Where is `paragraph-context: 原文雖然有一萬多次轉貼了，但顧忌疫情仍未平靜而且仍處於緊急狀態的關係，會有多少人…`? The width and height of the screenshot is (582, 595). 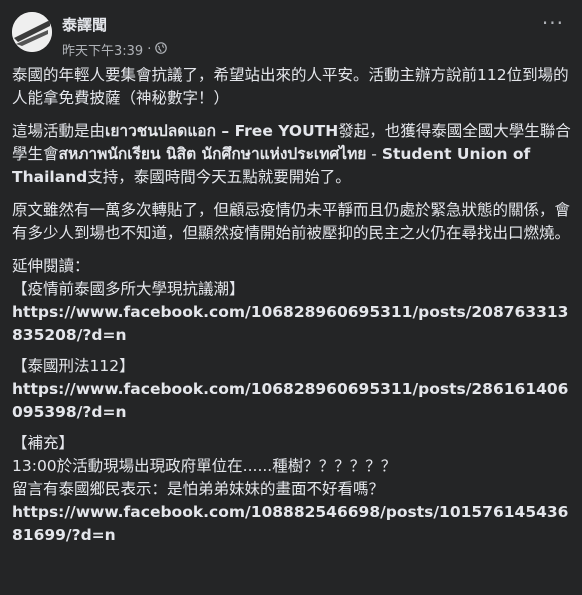
paragraph-context: 原文雖然有一萬多次轉貼了，但顧忌疫情仍未平靜而且仍處於緊急狀態的關係，會有多少人… is located at coordinates (291, 221).